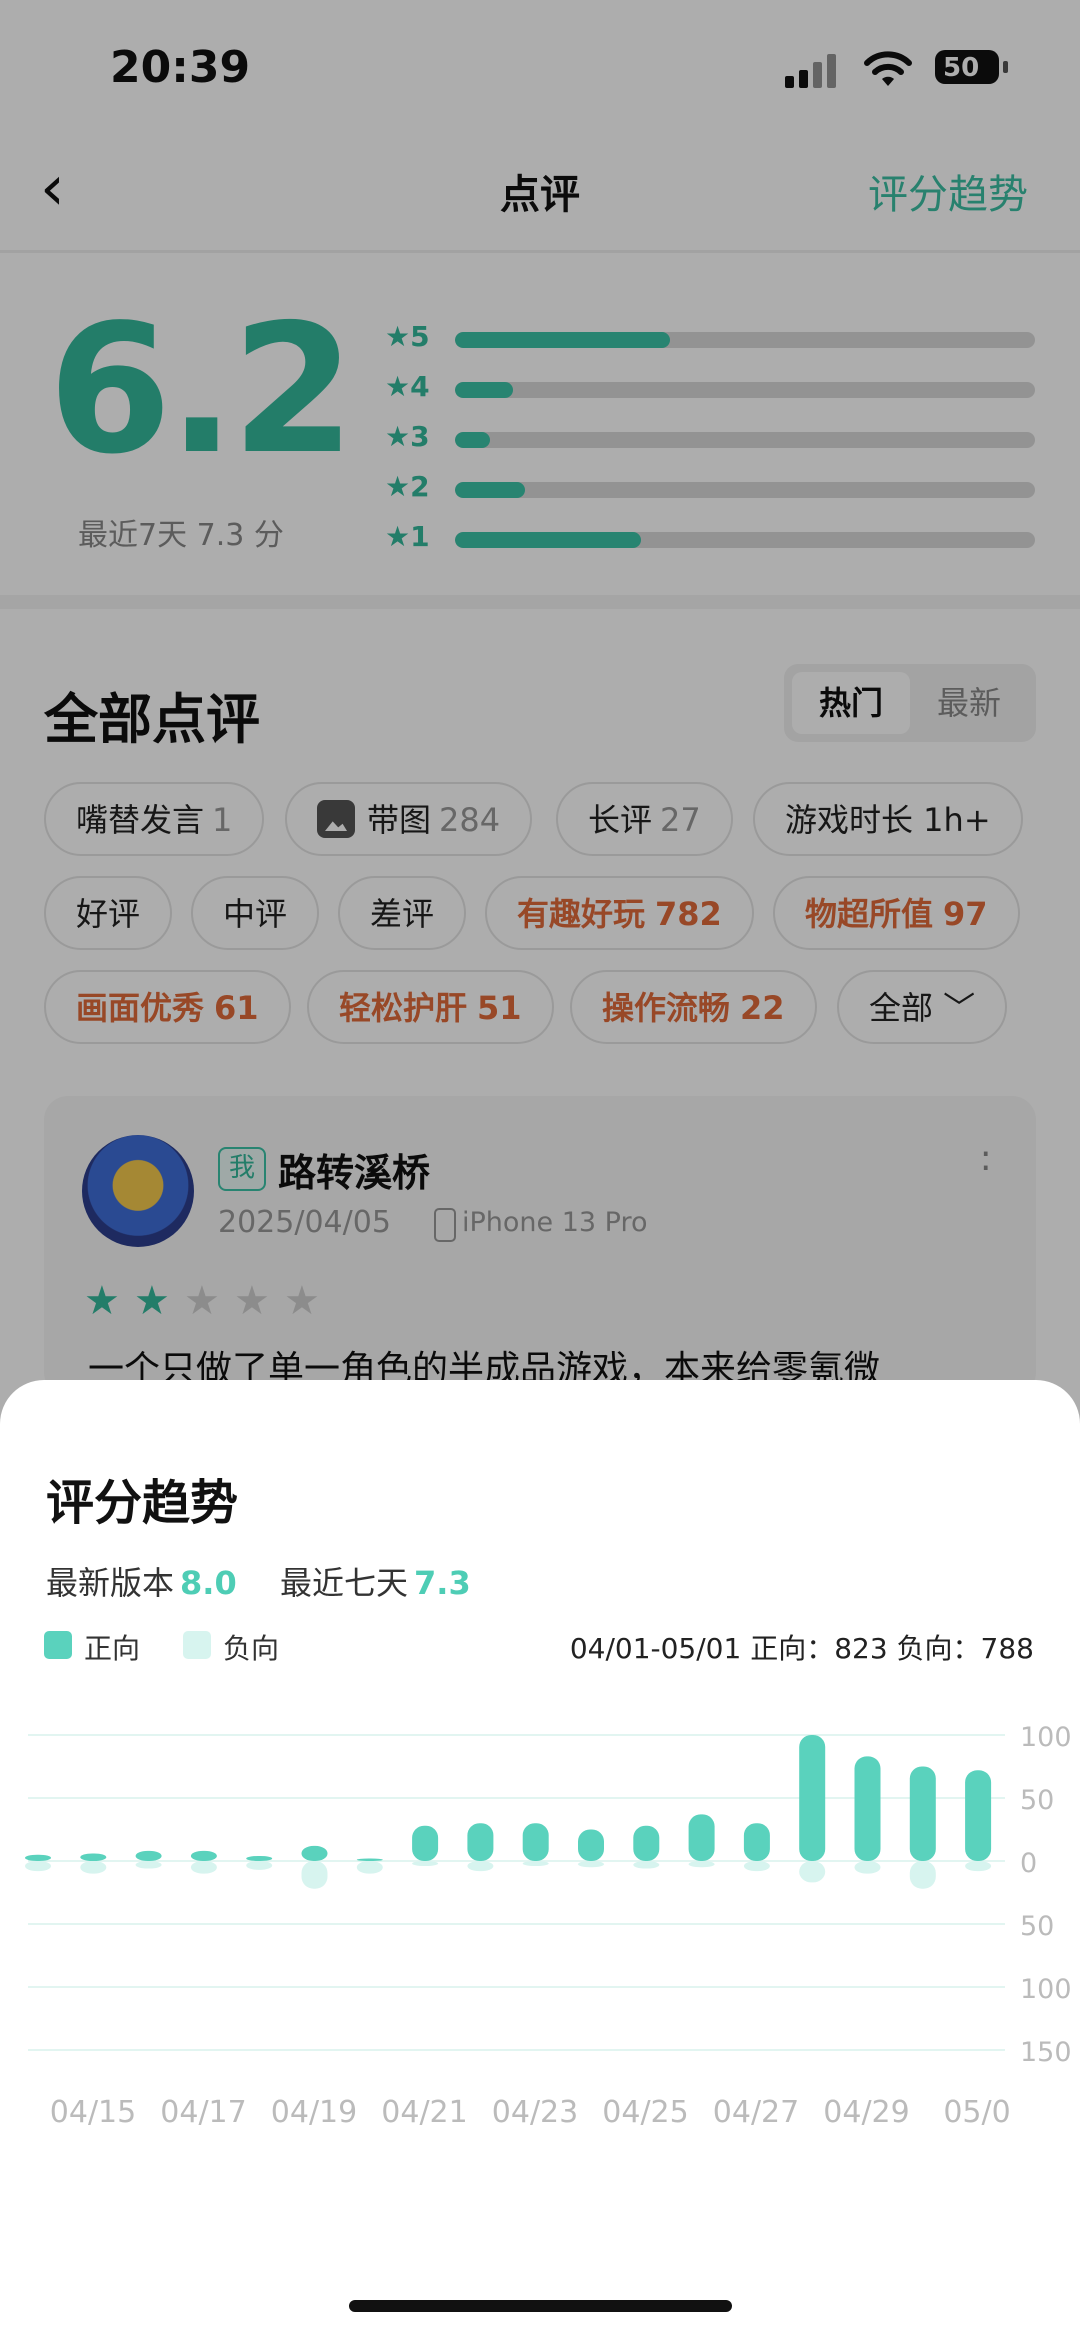  Describe the element at coordinates (976, 2112) in the screenshot. I see `x-tick-label: 05/0` at that location.